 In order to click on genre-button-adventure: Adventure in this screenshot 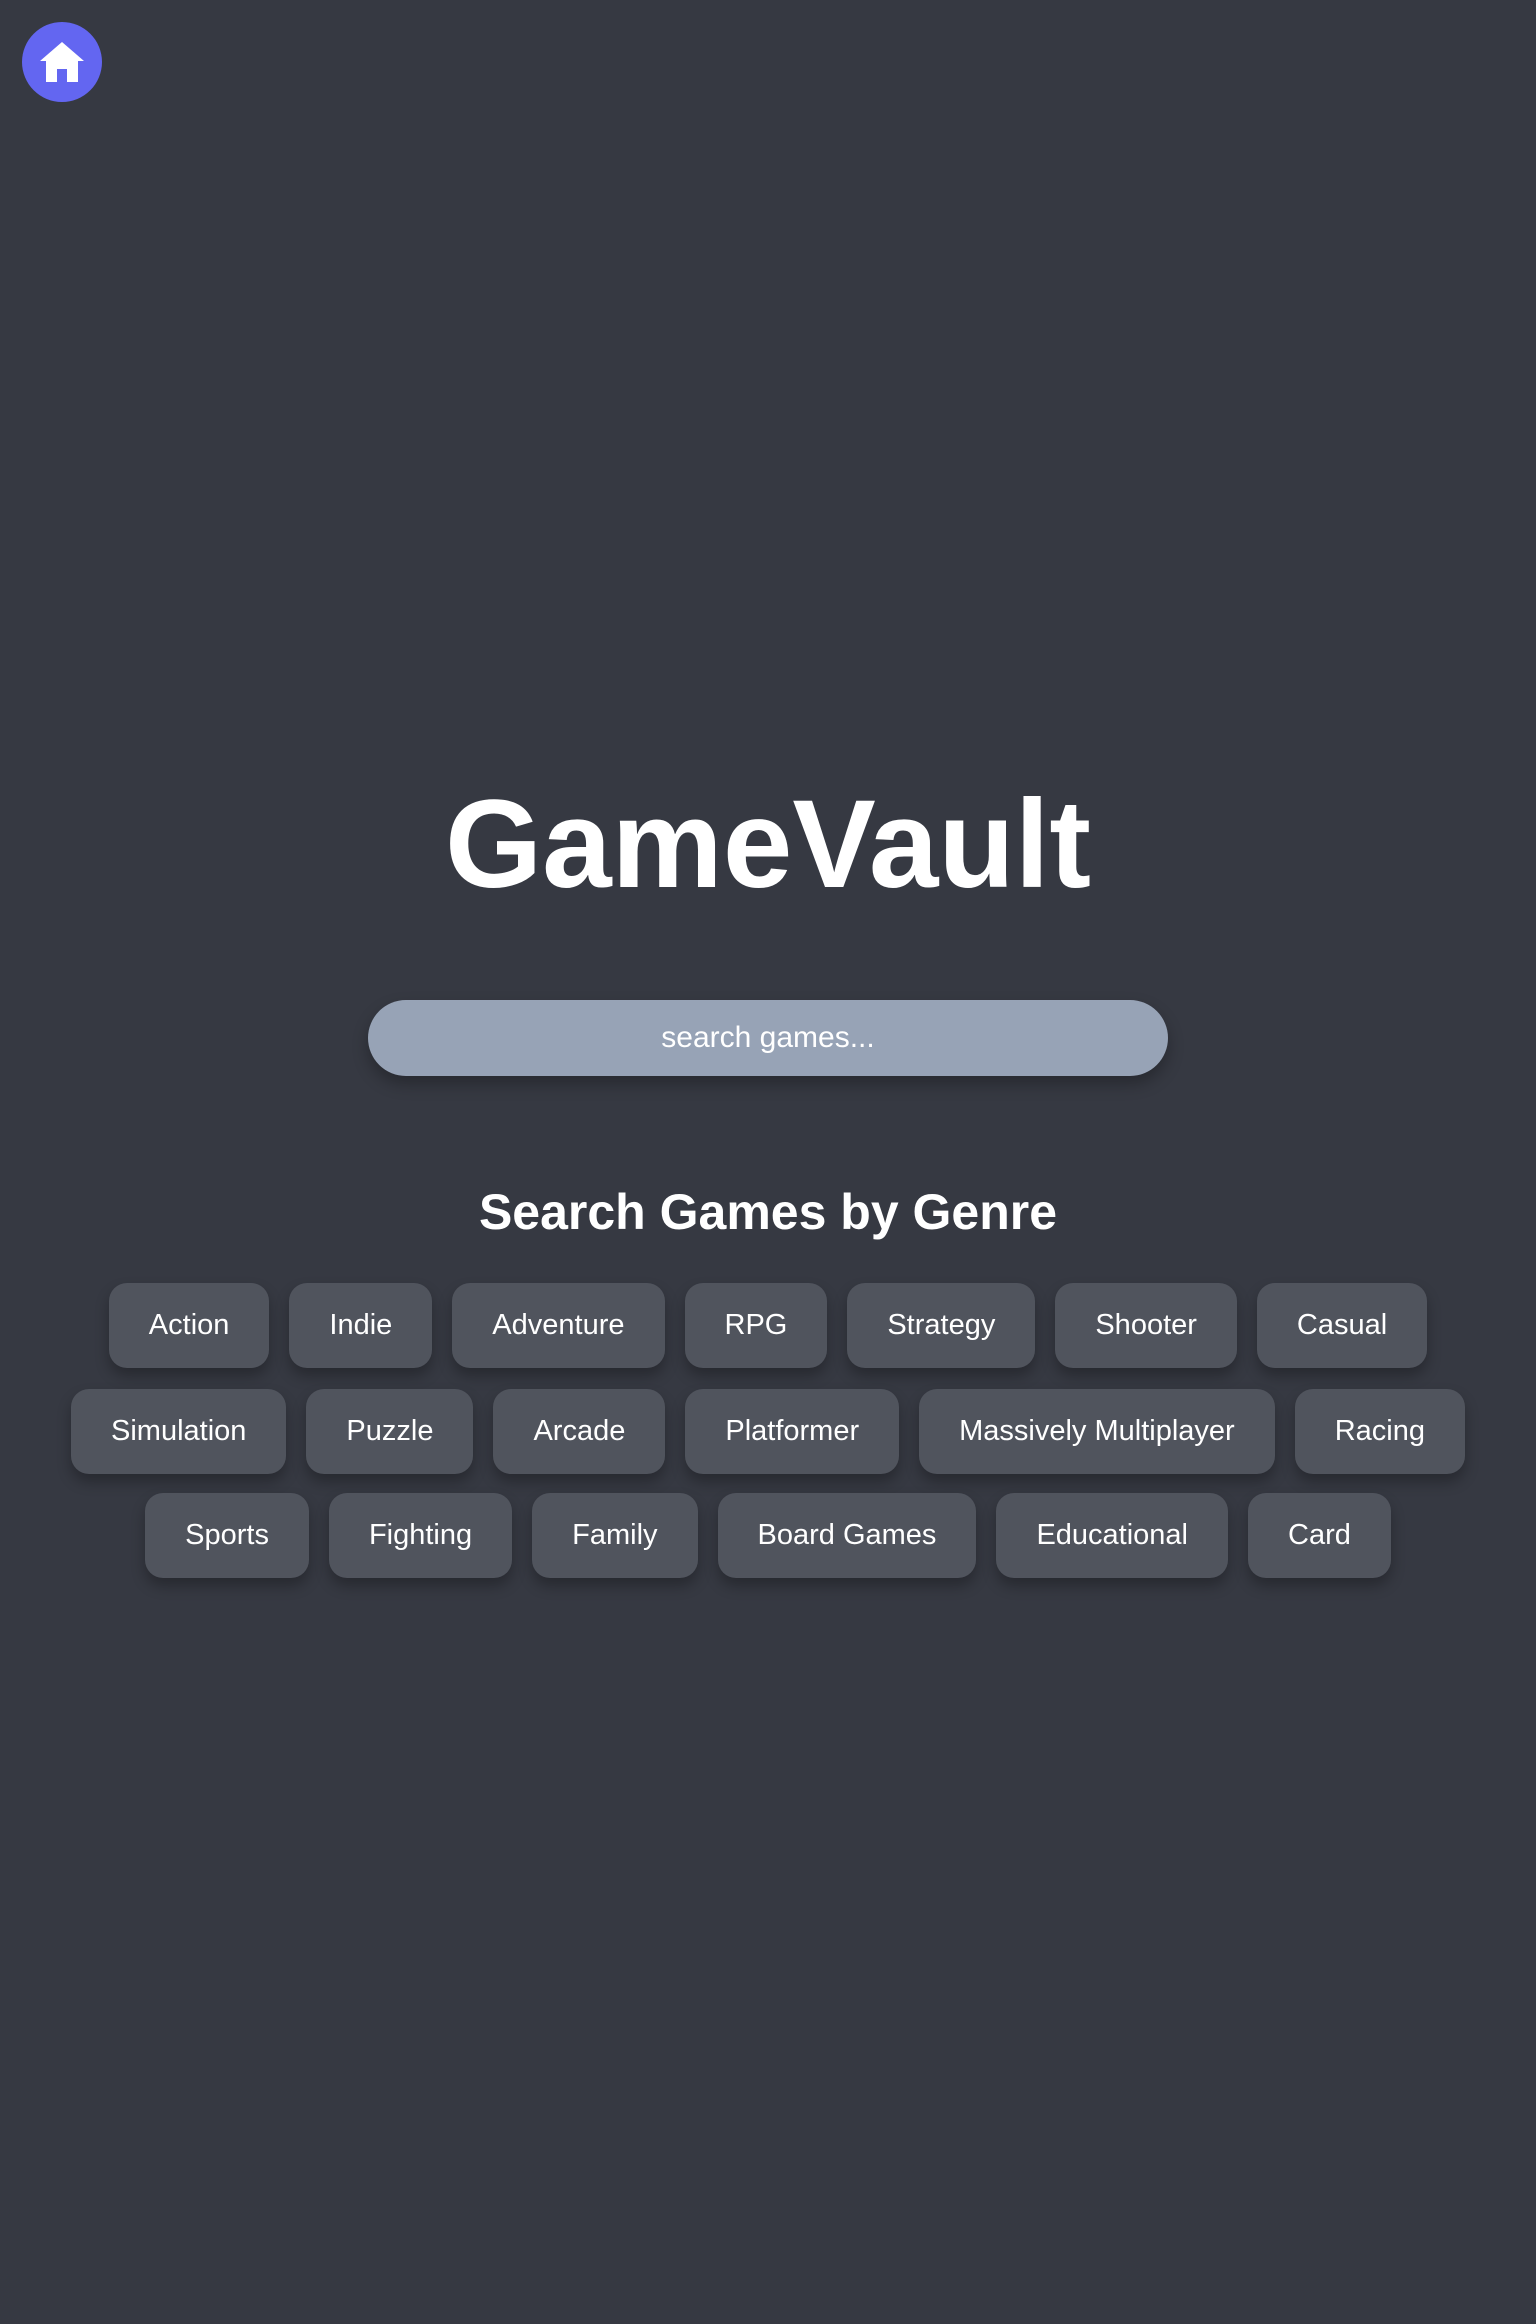, I will do `click(558, 1325)`.